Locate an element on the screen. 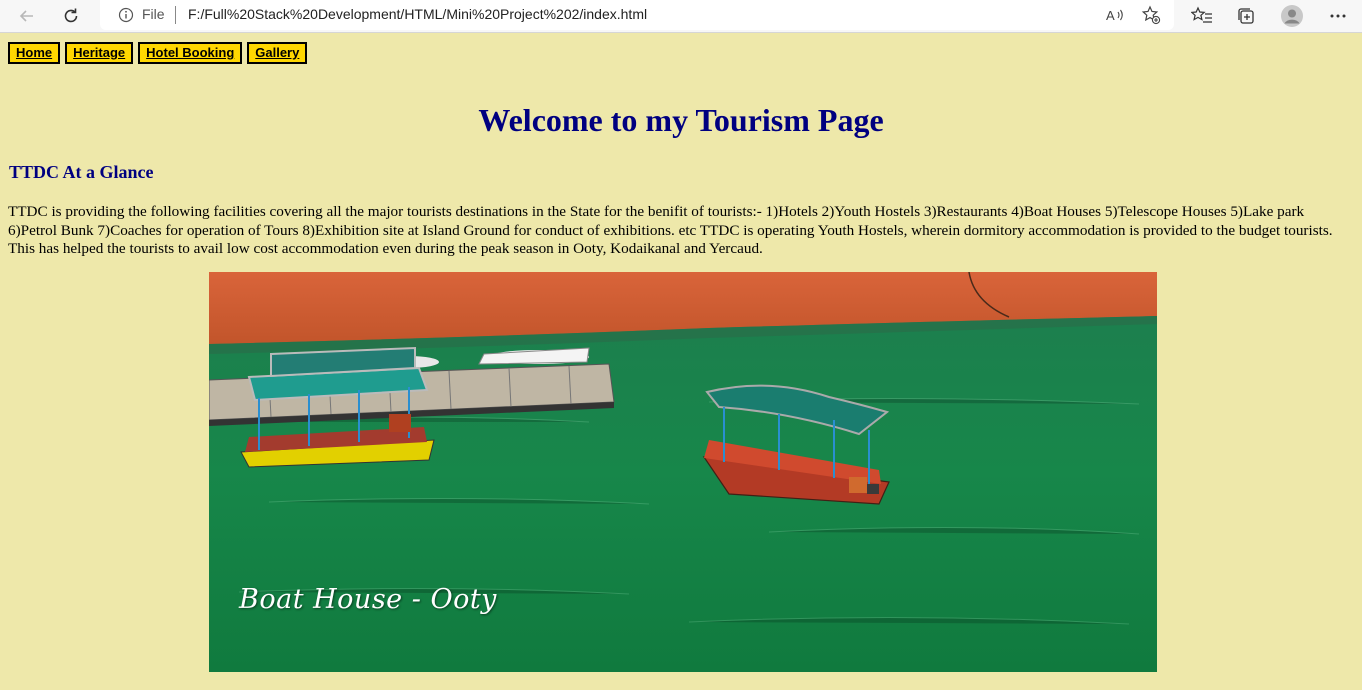  avatar-icon is located at coordinates (1292, 16).